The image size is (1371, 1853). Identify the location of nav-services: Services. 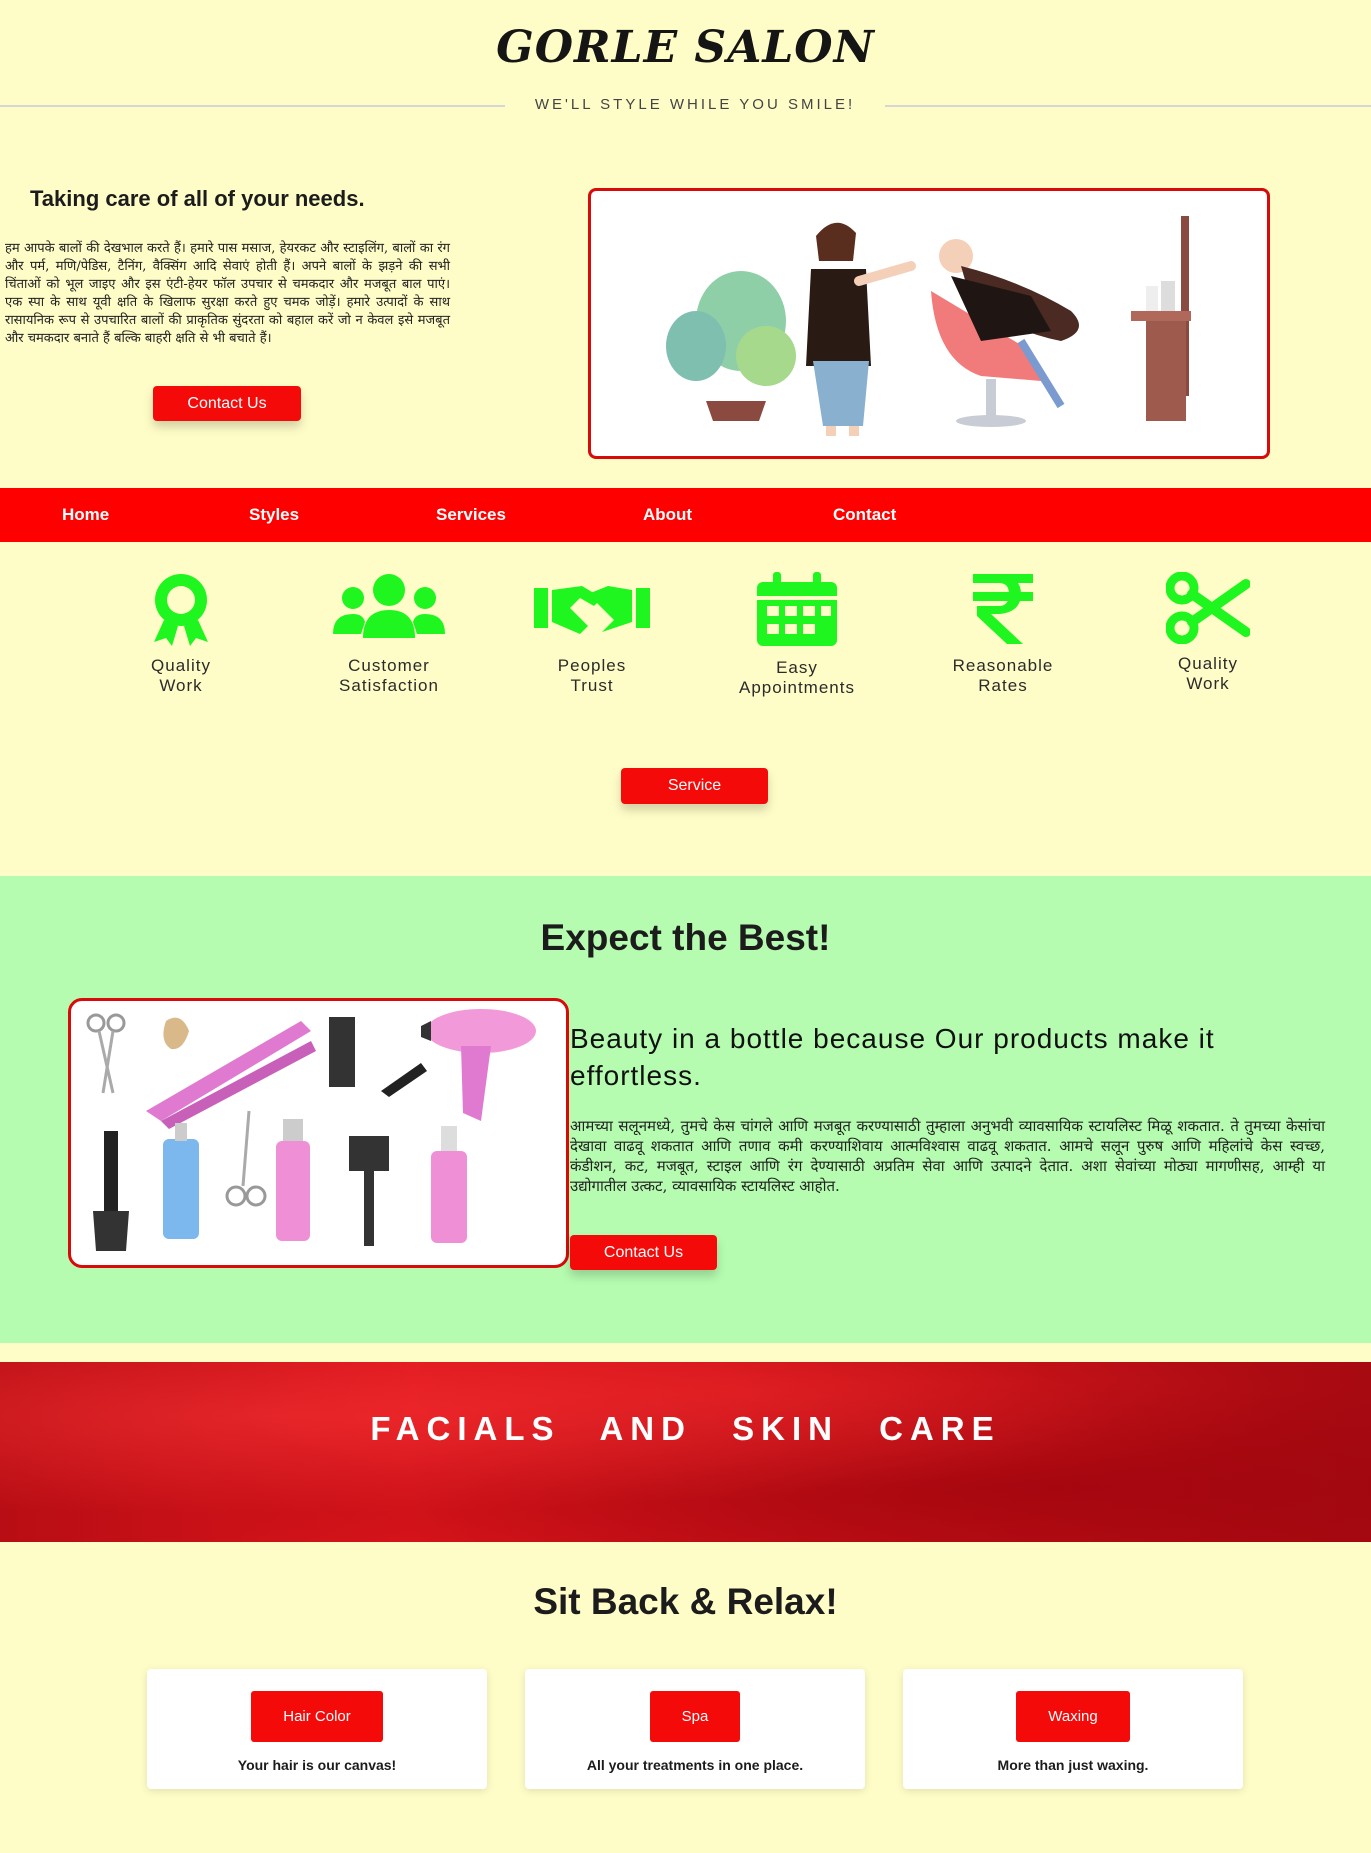
(471, 515).